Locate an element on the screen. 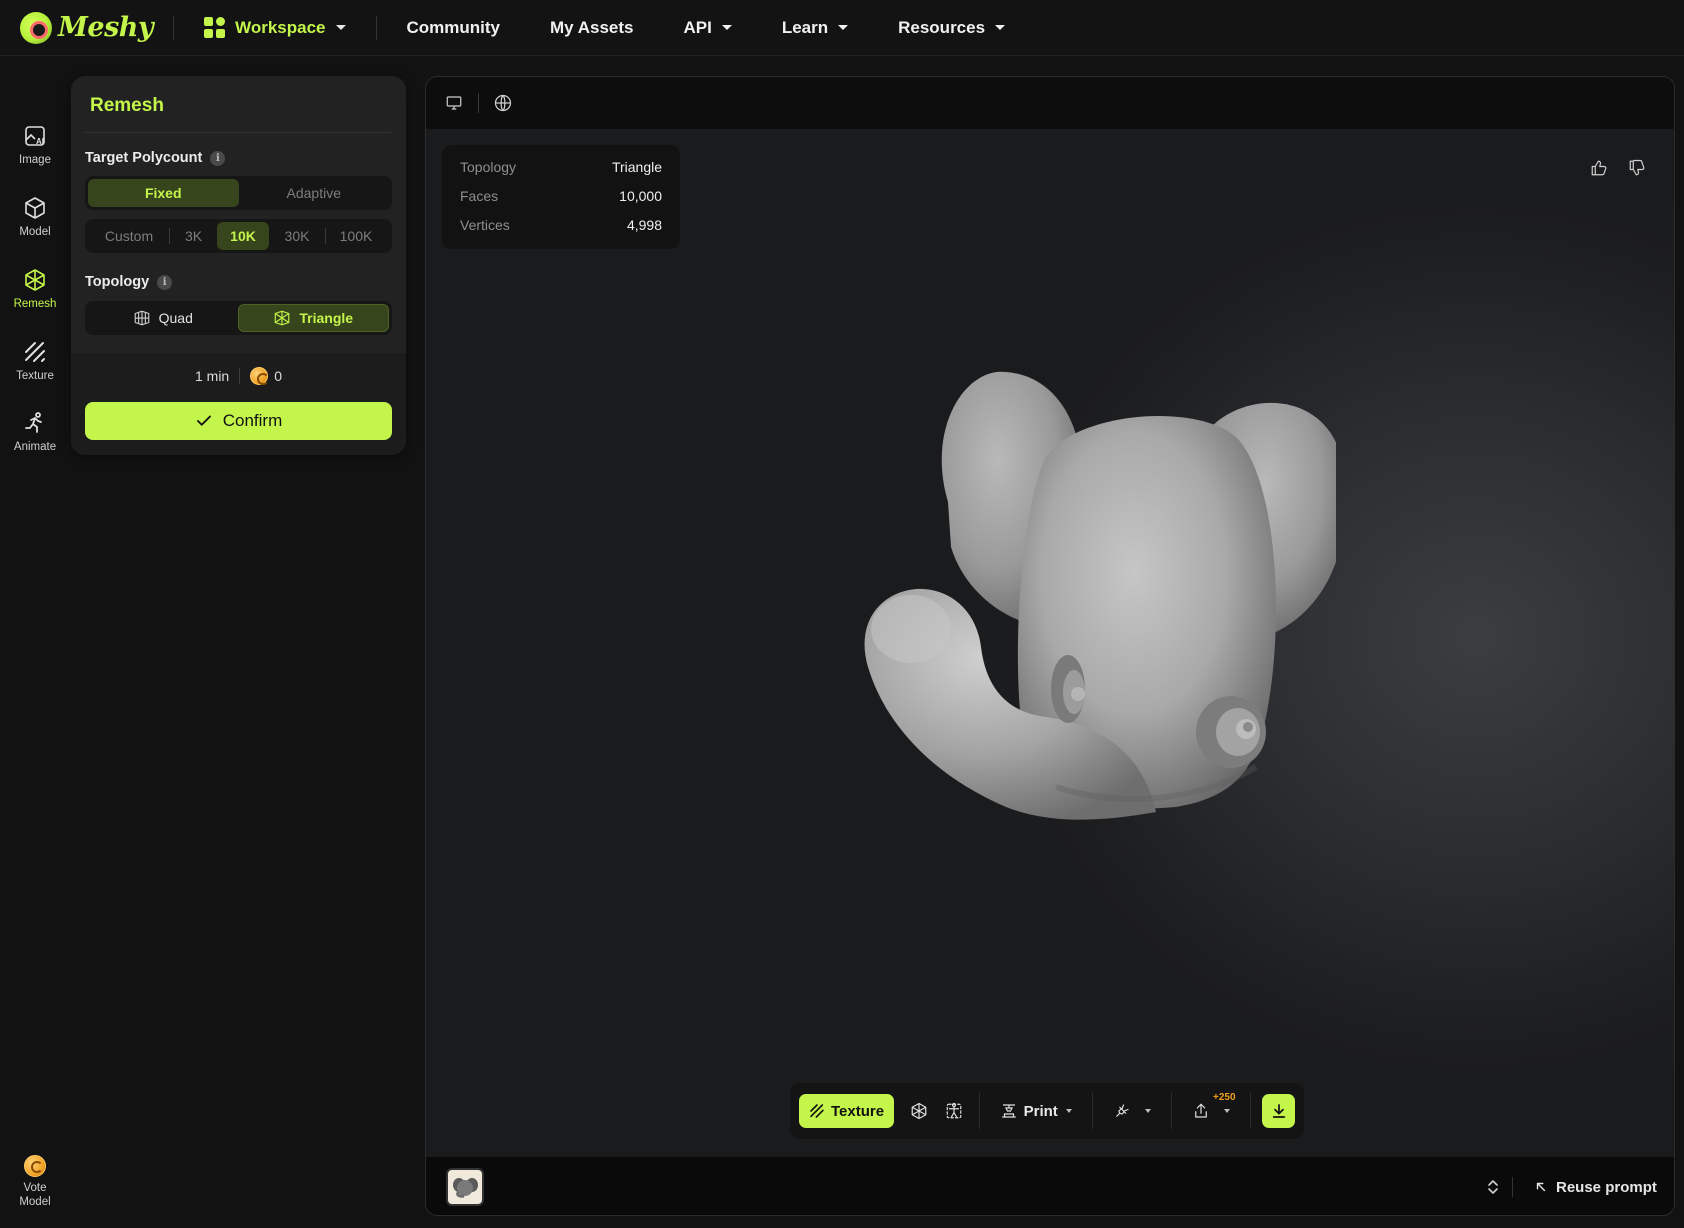 The height and width of the screenshot is (1228, 1684). elephant-3d-model is located at coordinates (1081, 619).